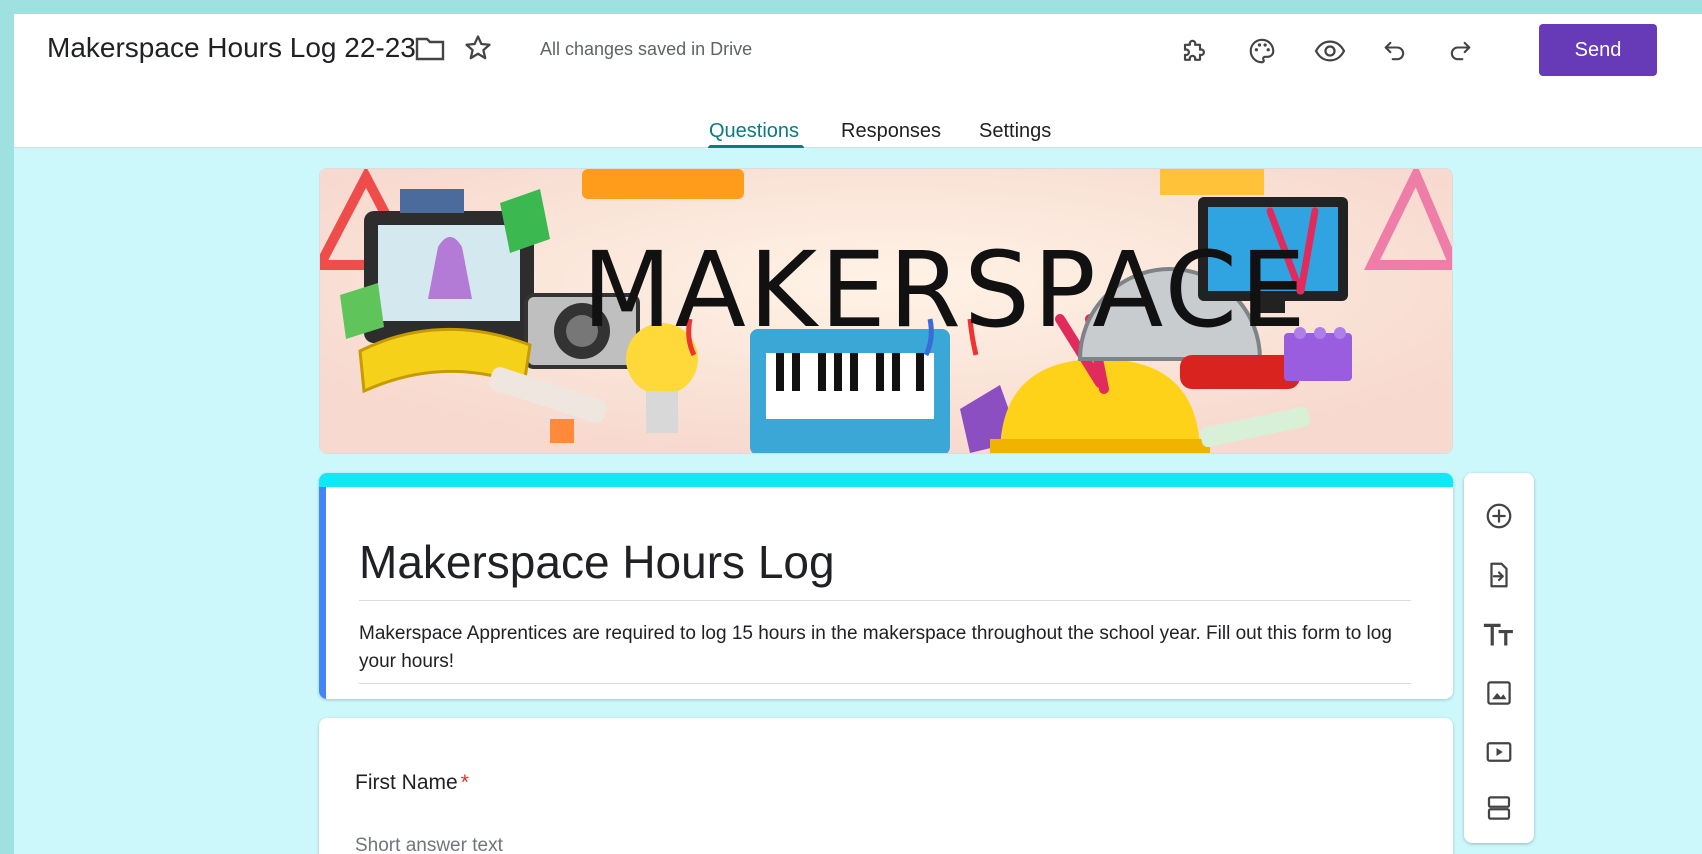 The image size is (1702, 854). Describe the element at coordinates (1499, 516) in the screenshot. I see `add-question-icon` at that location.